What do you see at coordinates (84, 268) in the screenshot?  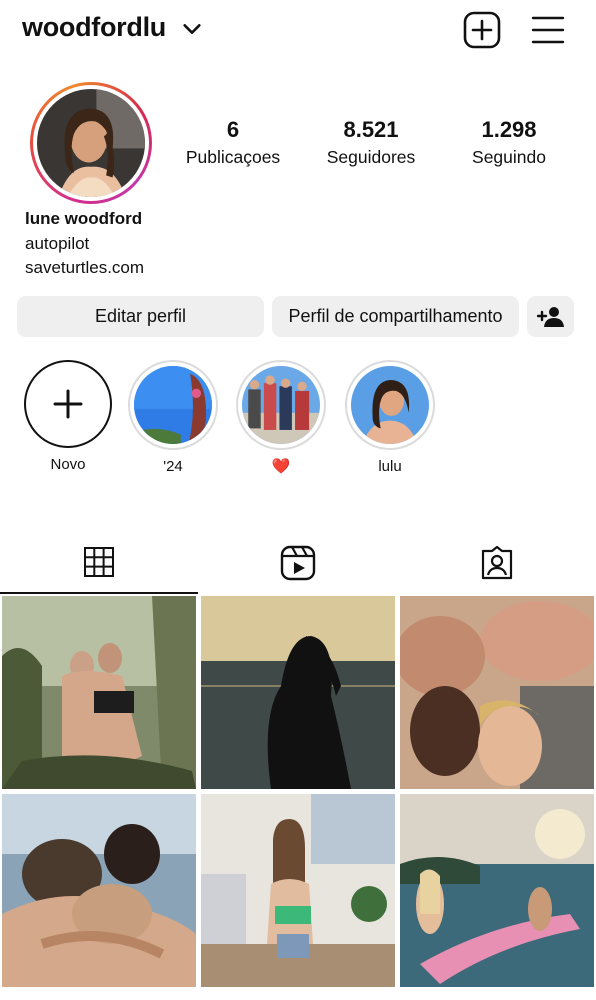 I see `bio-link: saveturtles.com` at bounding box center [84, 268].